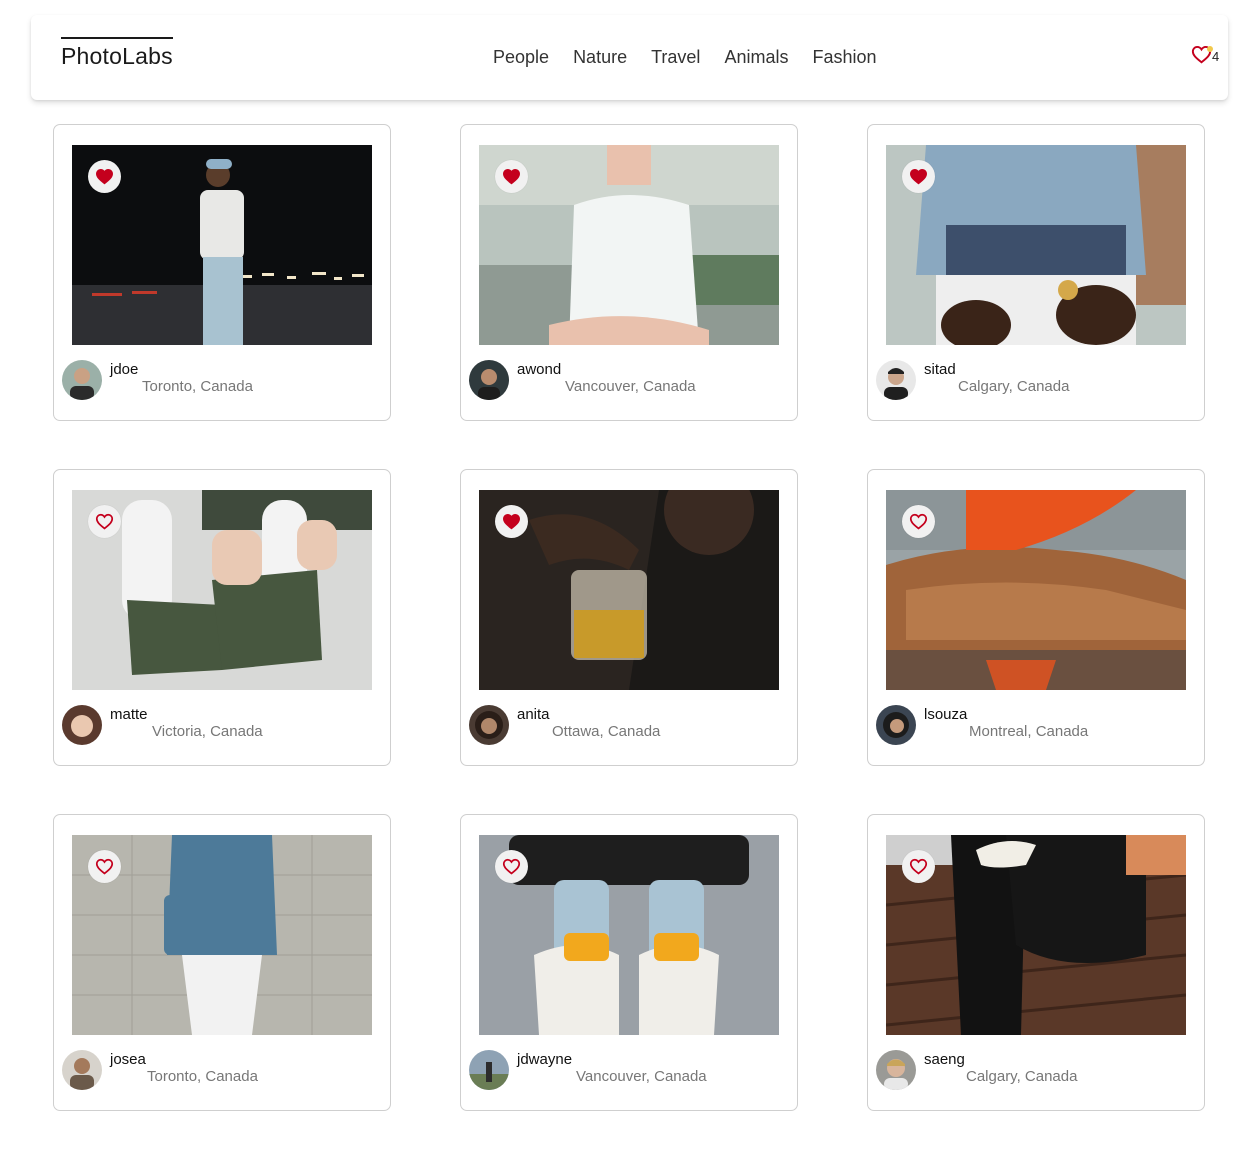 This screenshot has width=1258, height=1159. Describe the element at coordinates (128, 1059) in the screenshot. I see `photo-username: josea` at that location.